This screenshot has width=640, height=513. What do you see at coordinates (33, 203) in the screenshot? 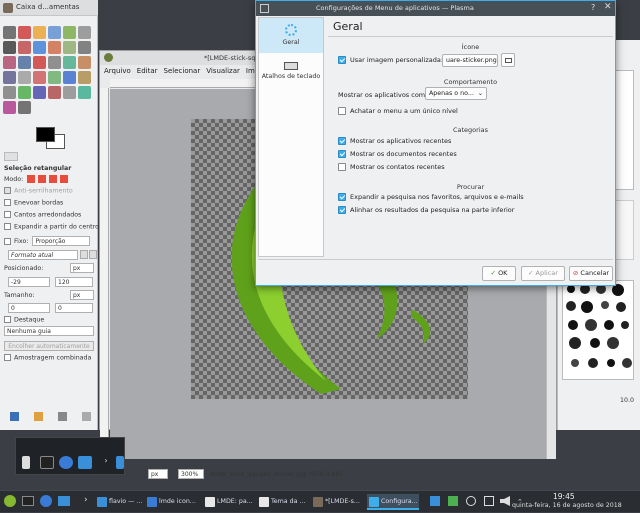
I see `feather-option: Enevoar bordas` at bounding box center [33, 203].